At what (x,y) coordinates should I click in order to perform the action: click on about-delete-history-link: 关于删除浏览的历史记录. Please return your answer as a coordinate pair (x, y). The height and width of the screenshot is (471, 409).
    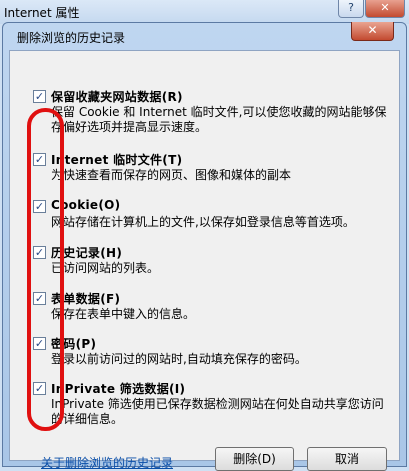
    Looking at the image, I should click on (107, 462).